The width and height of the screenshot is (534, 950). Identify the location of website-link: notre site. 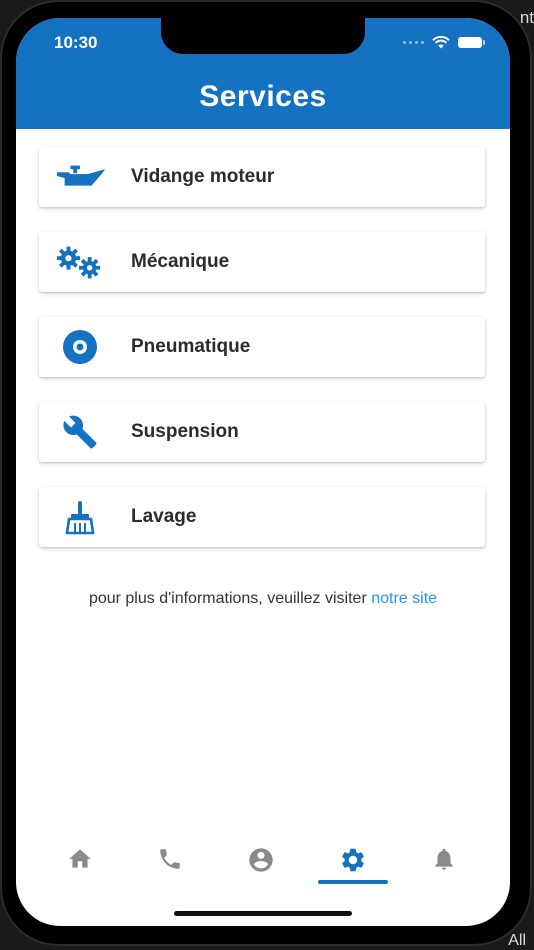
(404, 598).